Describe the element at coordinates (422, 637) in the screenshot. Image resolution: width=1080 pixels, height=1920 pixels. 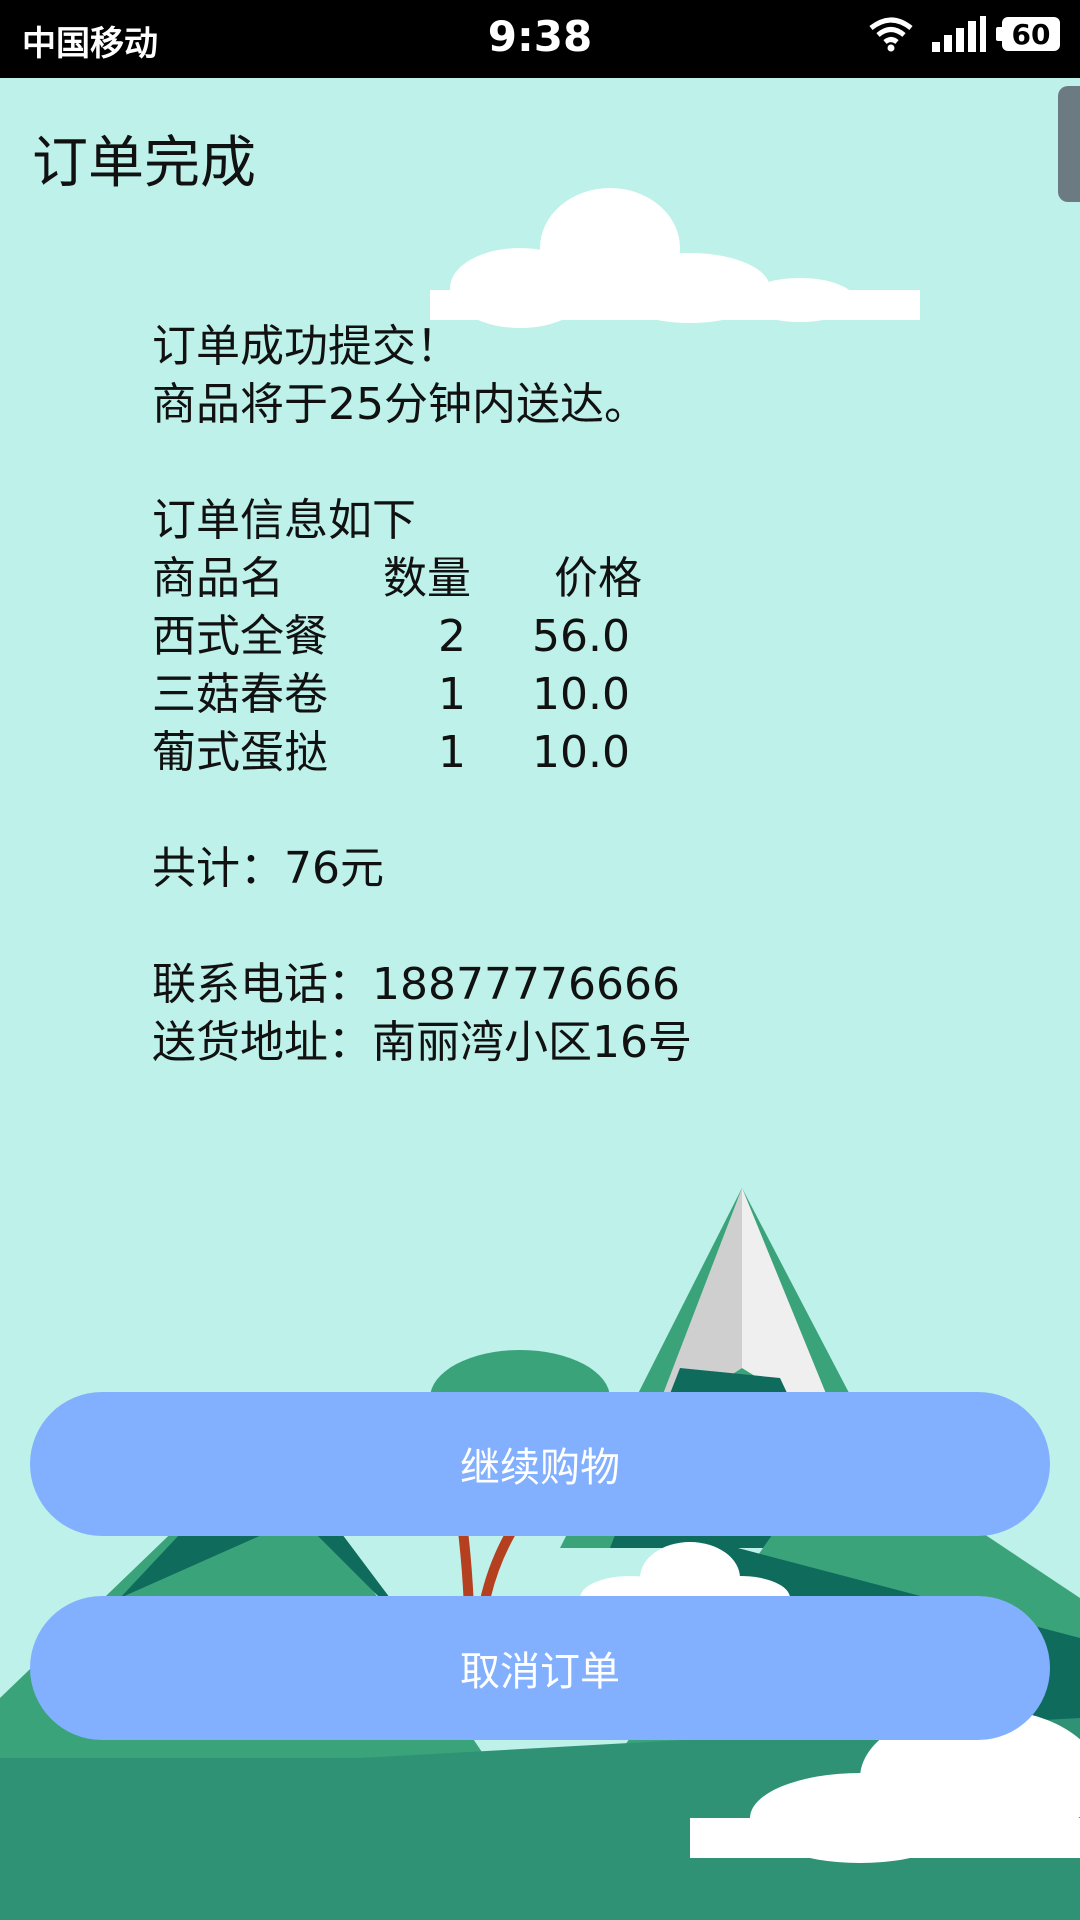
I see `table-row: 西式全餐 2 56.0` at that location.